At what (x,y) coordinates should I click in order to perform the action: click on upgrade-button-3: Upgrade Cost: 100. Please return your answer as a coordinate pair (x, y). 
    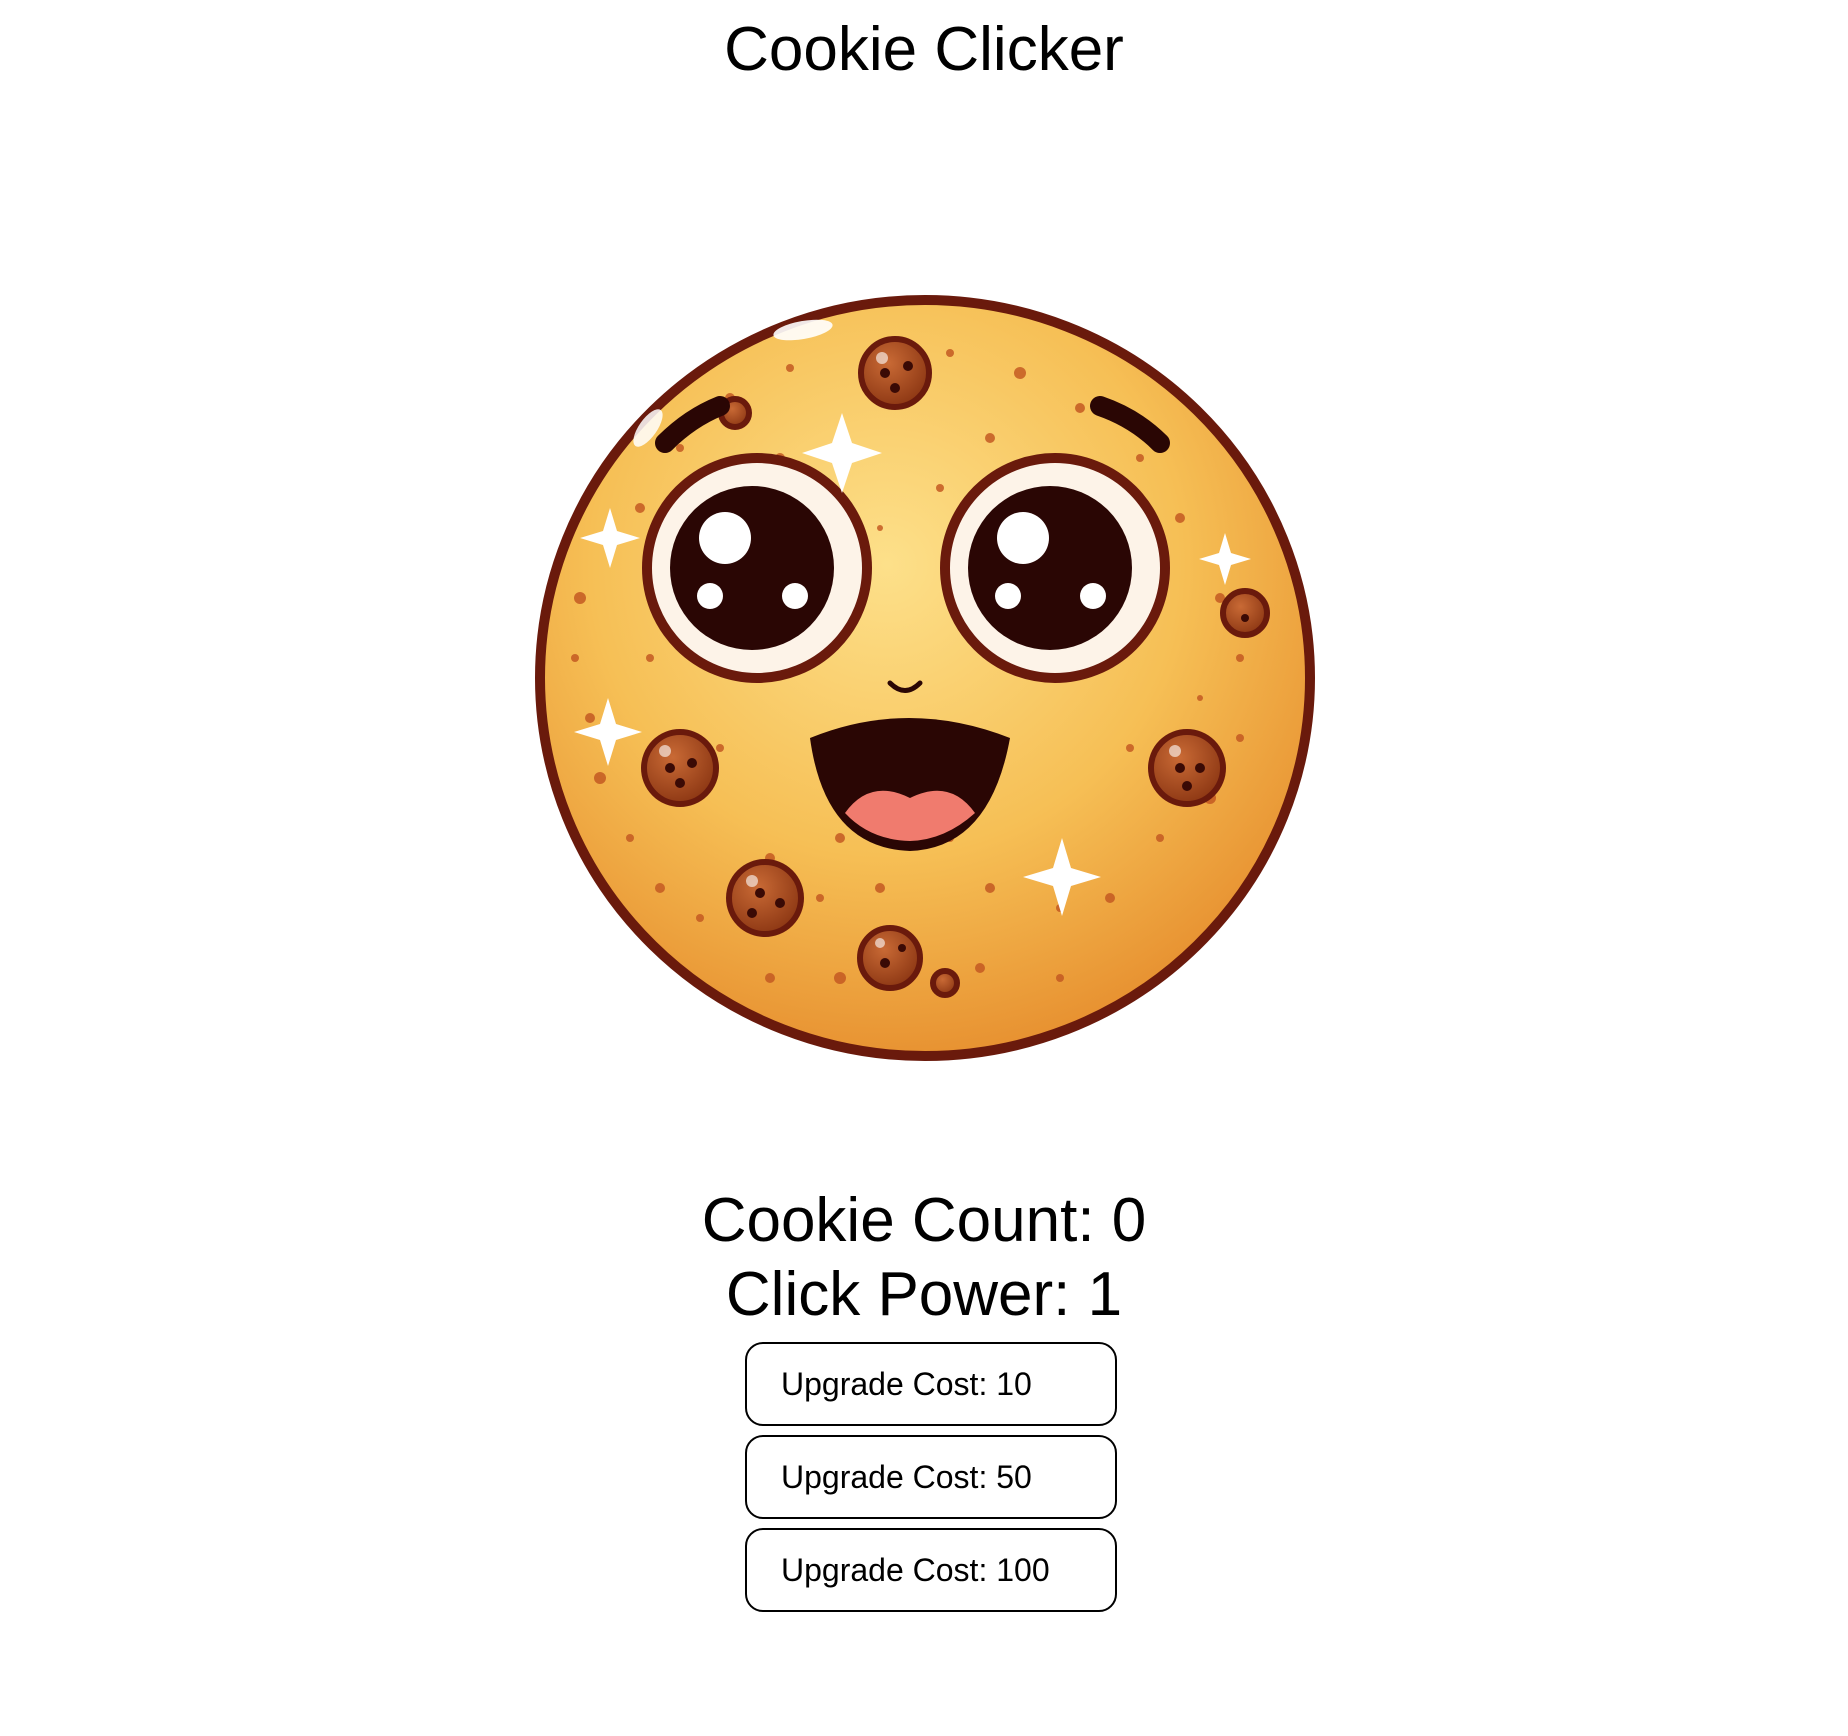
    Looking at the image, I should click on (931, 1570).